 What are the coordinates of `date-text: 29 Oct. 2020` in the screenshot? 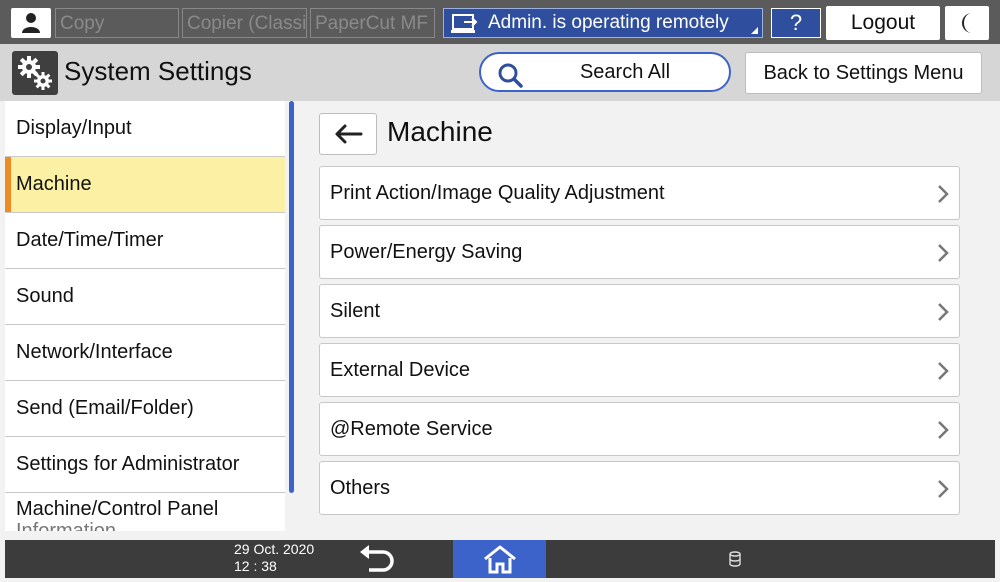 It's located at (274, 549).